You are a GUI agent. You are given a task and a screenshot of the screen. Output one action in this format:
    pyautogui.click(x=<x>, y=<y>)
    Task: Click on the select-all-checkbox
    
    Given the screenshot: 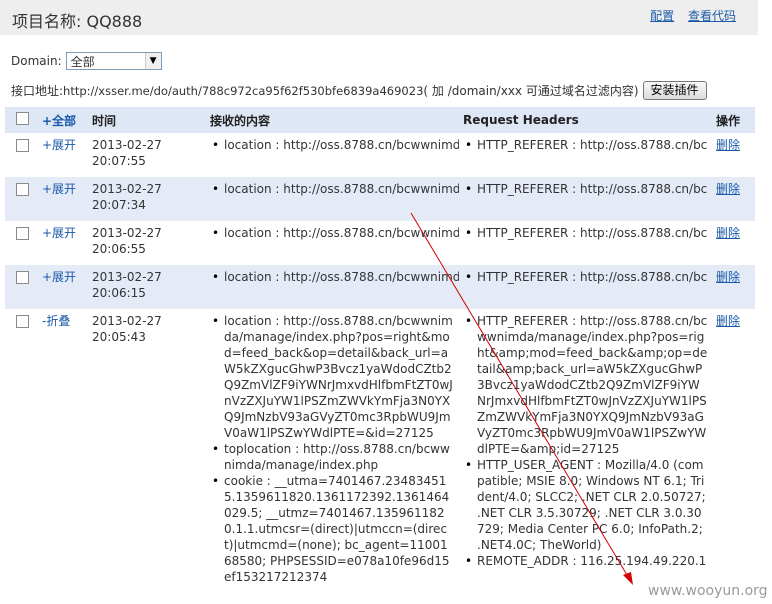 What is the action you would take?
    pyautogui.click(x=22, y=118)
    